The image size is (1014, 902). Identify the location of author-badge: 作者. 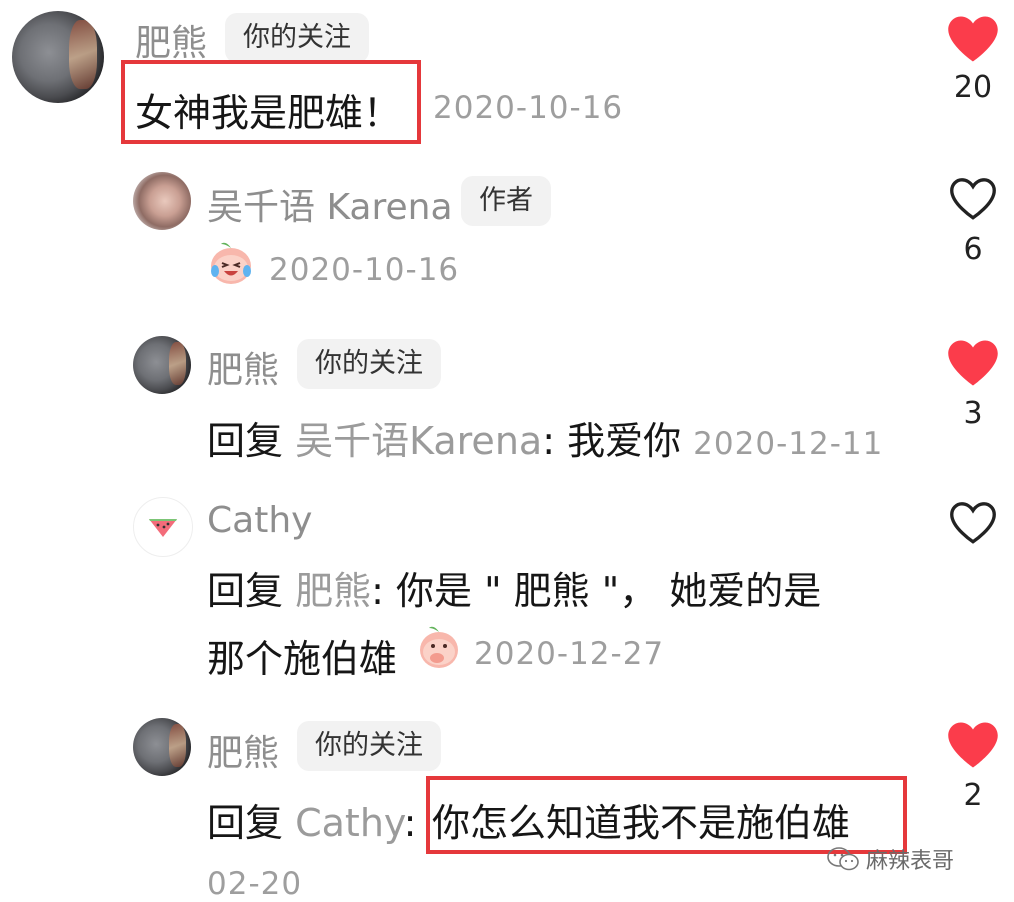
(506, 201).